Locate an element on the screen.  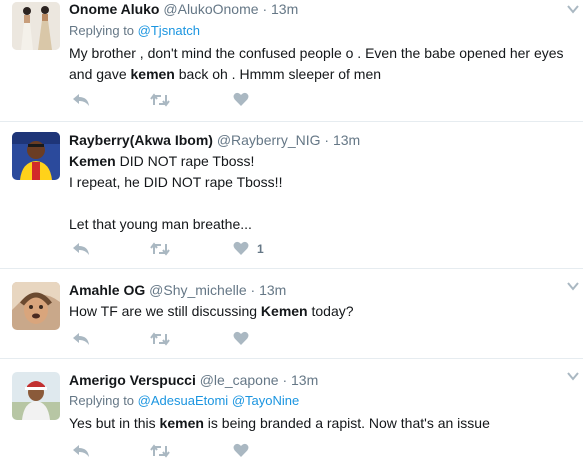
display-name: Amerigo Verspucci is located at coordinates (132, 380).